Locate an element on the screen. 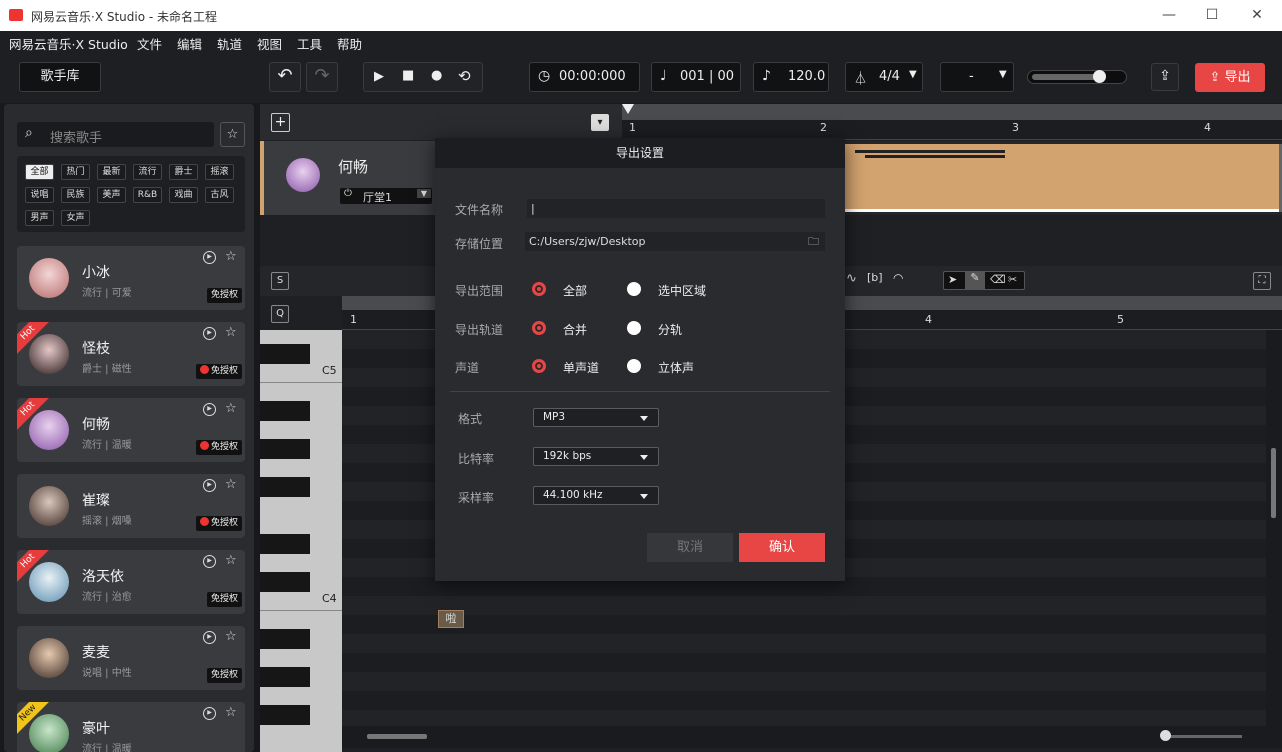 Image resolution: width=1282 pixels, height=752 pixels. vibrato-icon: ◠ is located at coordinates (898, 278).